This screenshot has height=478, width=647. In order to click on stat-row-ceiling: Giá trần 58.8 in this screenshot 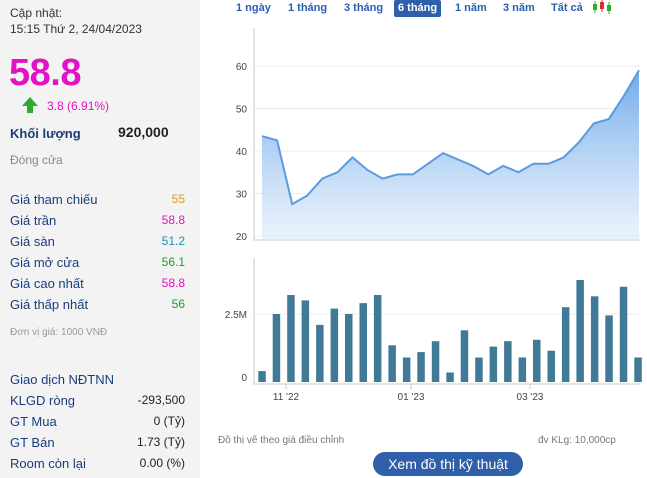, I will do `click(97, 223)`.